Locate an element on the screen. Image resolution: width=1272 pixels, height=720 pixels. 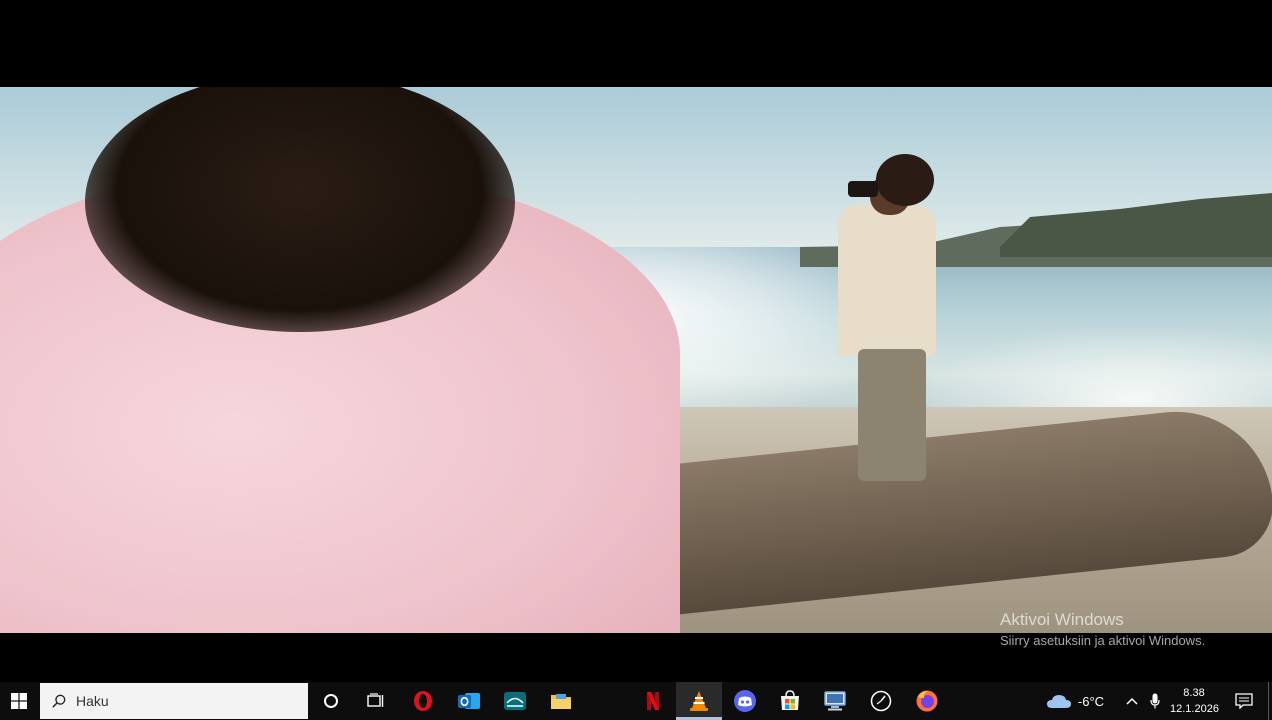
weather-widget: -6°C is located at coordinates (1075, 701).